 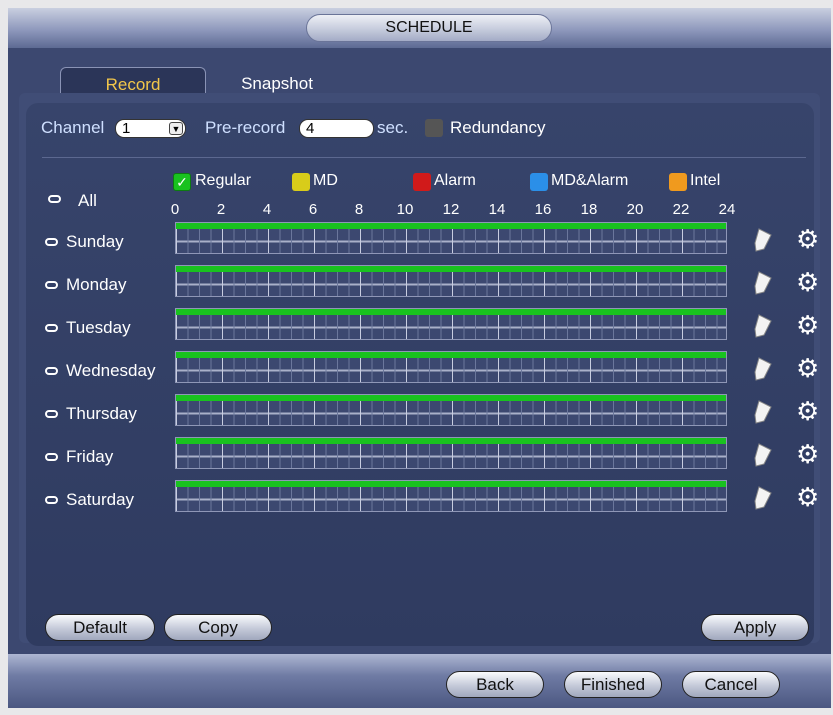 What do you see at coordinates (175, 209) in the screenshot?
I see `hour-label: 0` at bounding box center [175, 209].